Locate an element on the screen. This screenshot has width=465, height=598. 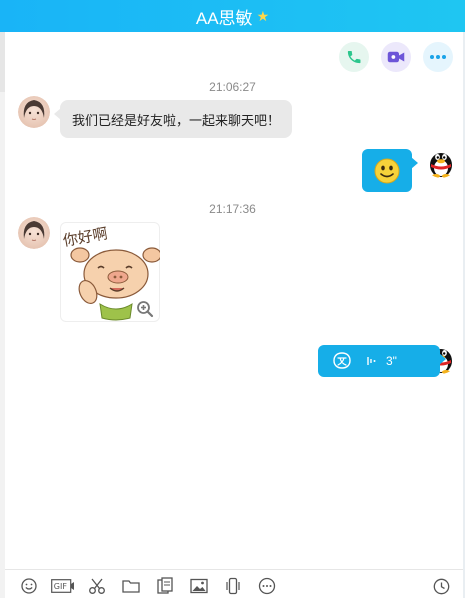
input-toolbar: GIF is located at coordinates (235, 586).